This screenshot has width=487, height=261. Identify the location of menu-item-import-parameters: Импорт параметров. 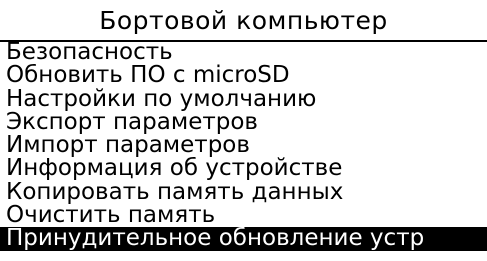
(243, 145).